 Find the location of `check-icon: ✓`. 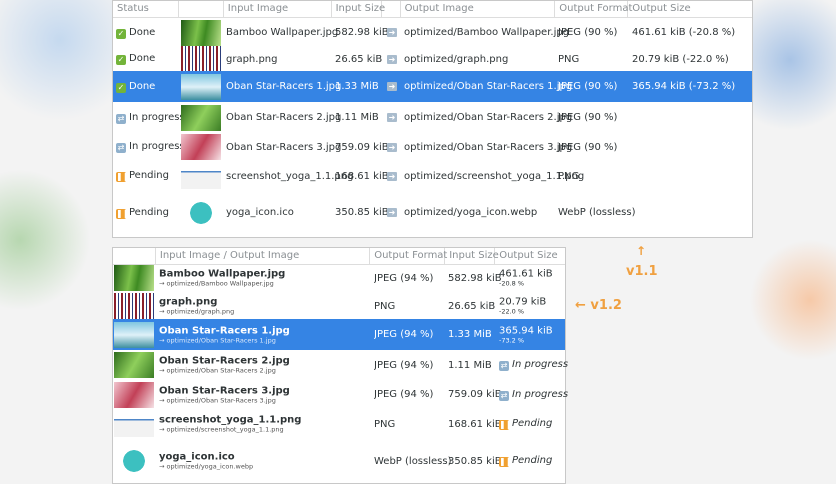

check-icon: ✓ is located at coordinates (121, 60).